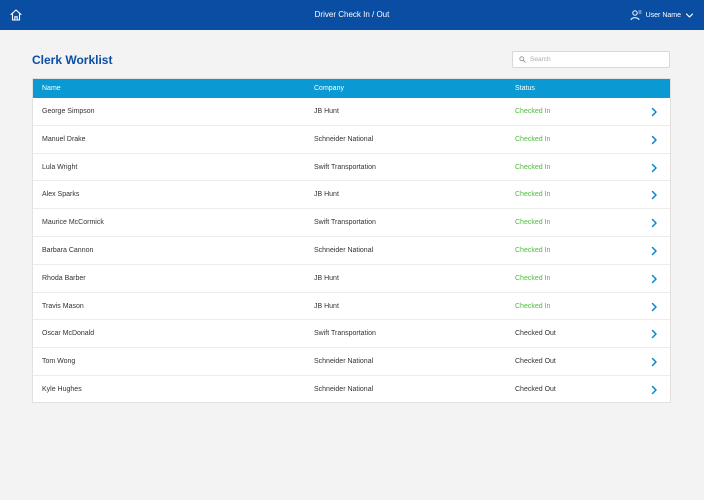 This screenshot has height=500, width=704. What do you see at coordinates (62, 389) in the screenshot?
I see `driver-name: Kyle Hughes` at bounding box center [62, 389].